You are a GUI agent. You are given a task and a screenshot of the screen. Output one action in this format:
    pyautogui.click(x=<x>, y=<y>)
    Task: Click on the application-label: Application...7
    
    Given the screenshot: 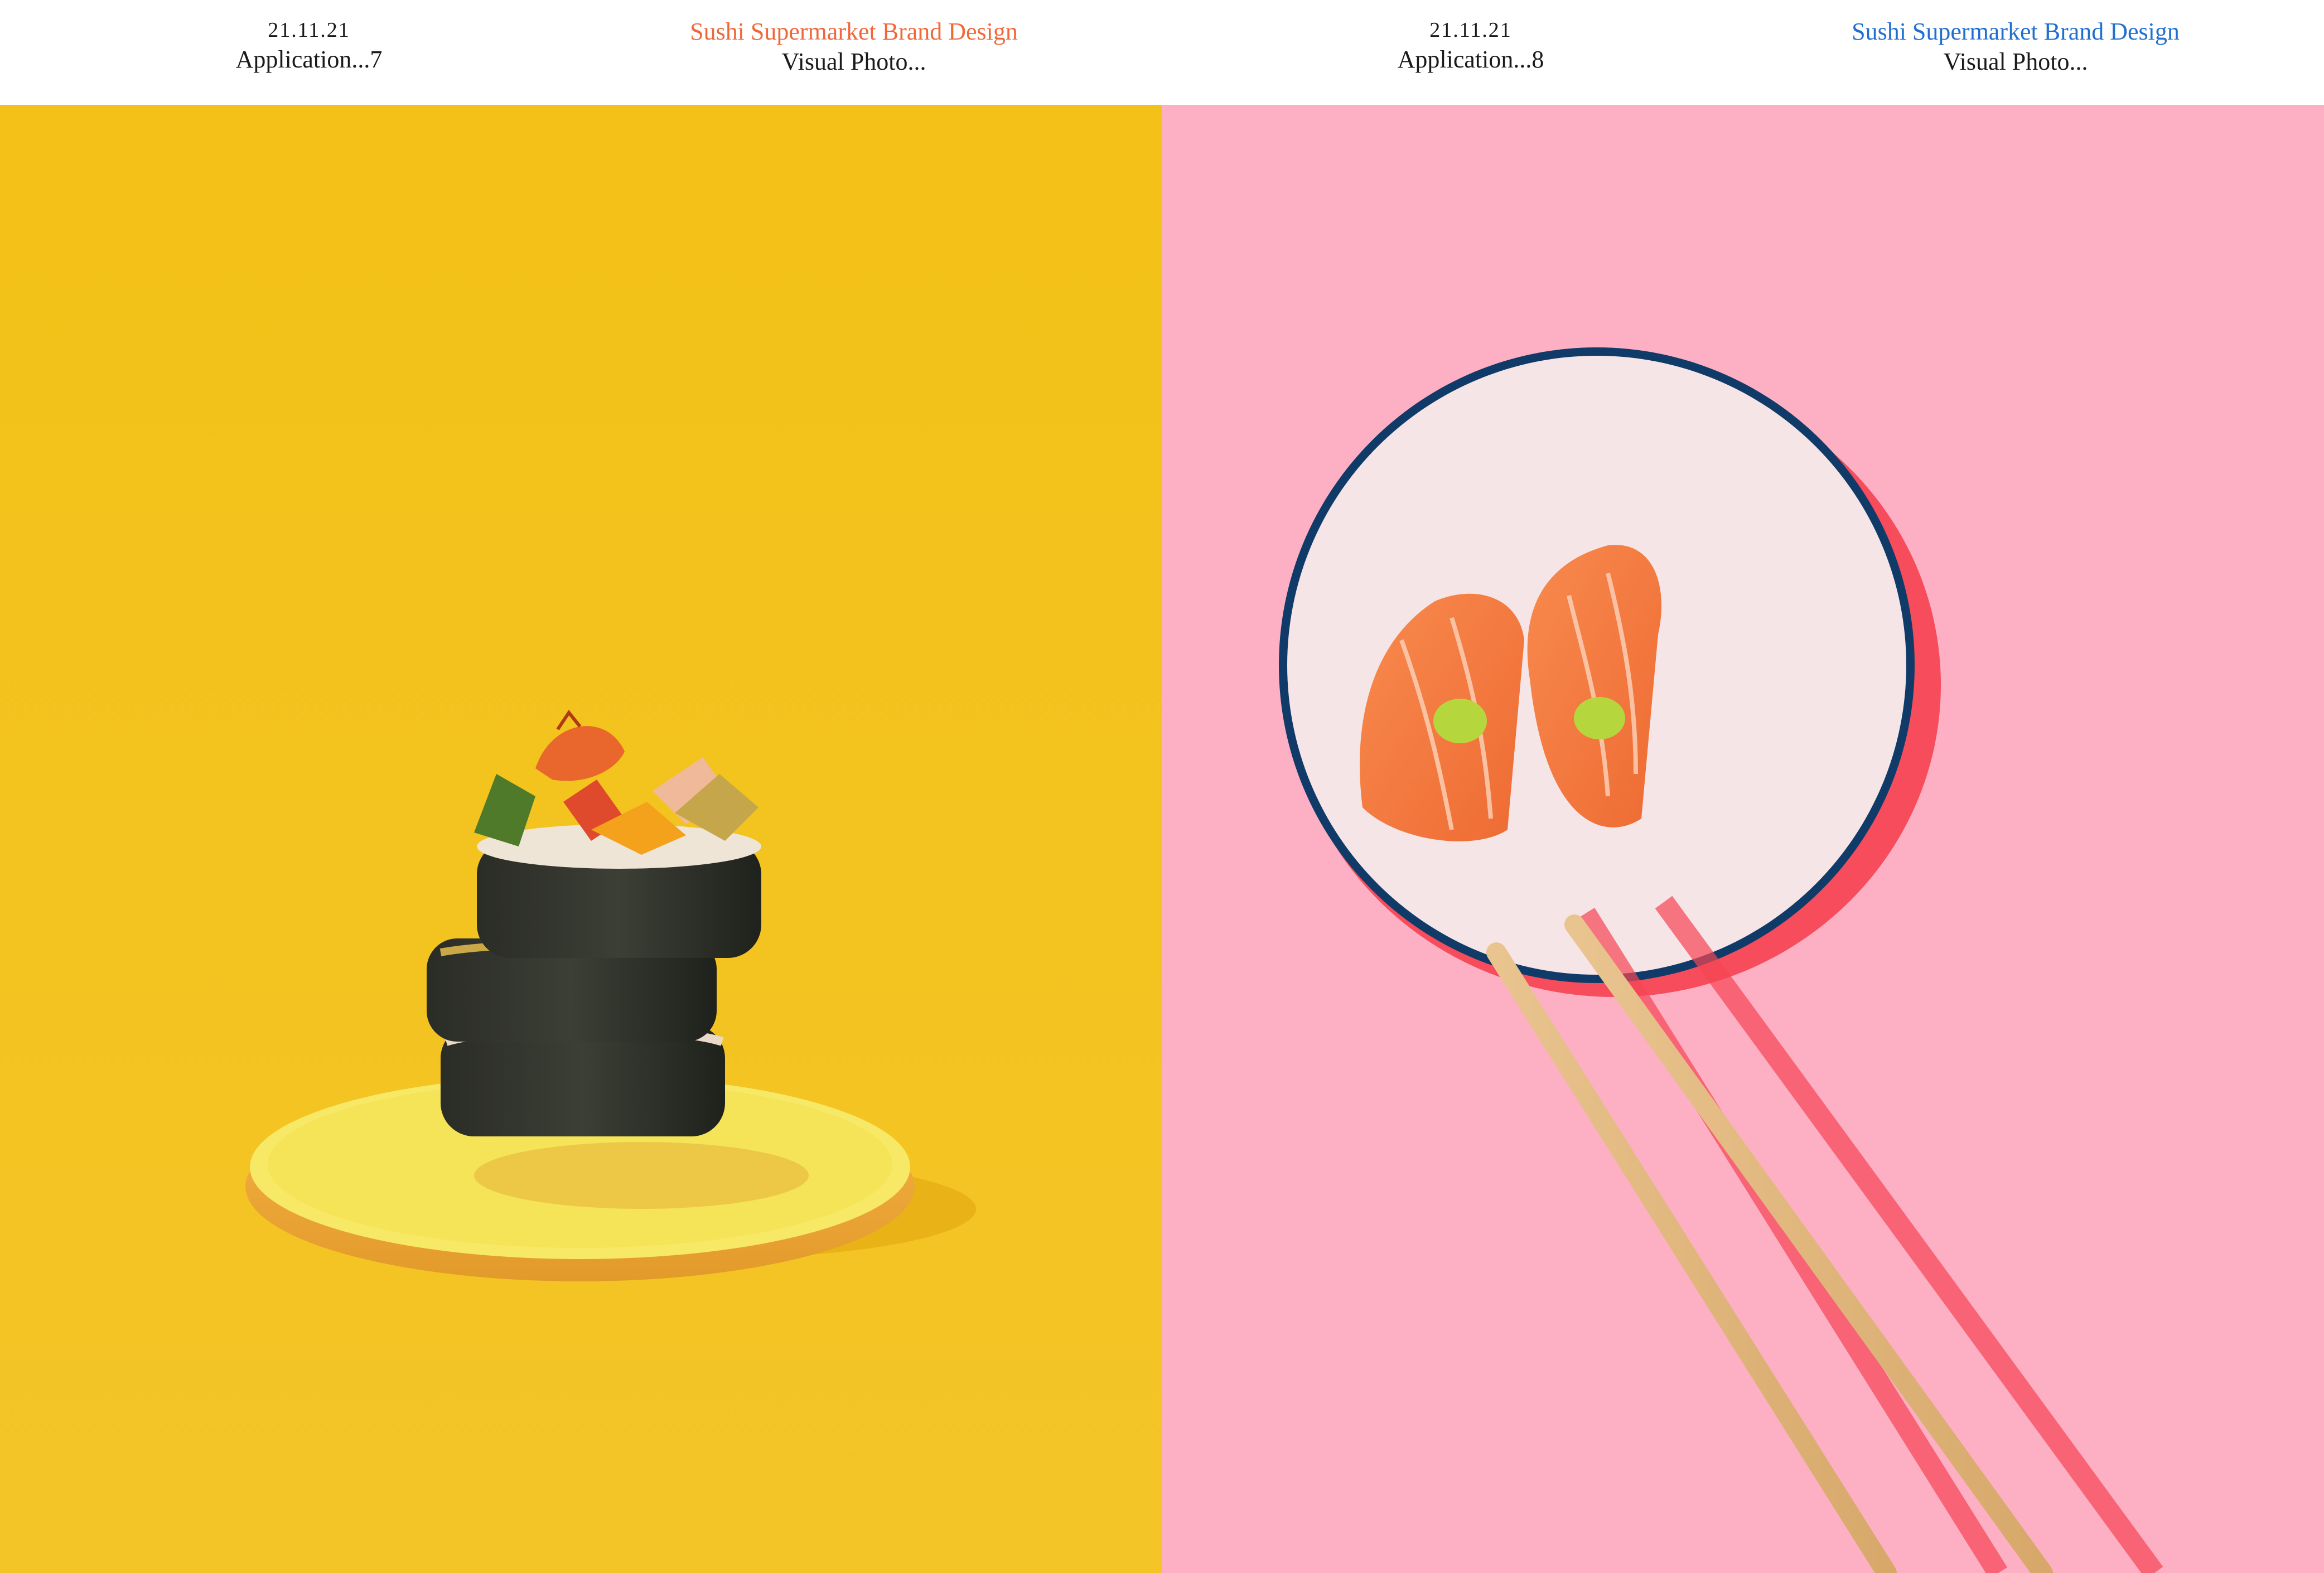 What is the action you would take?
    pyautogui.click(x=309, y=60)
    